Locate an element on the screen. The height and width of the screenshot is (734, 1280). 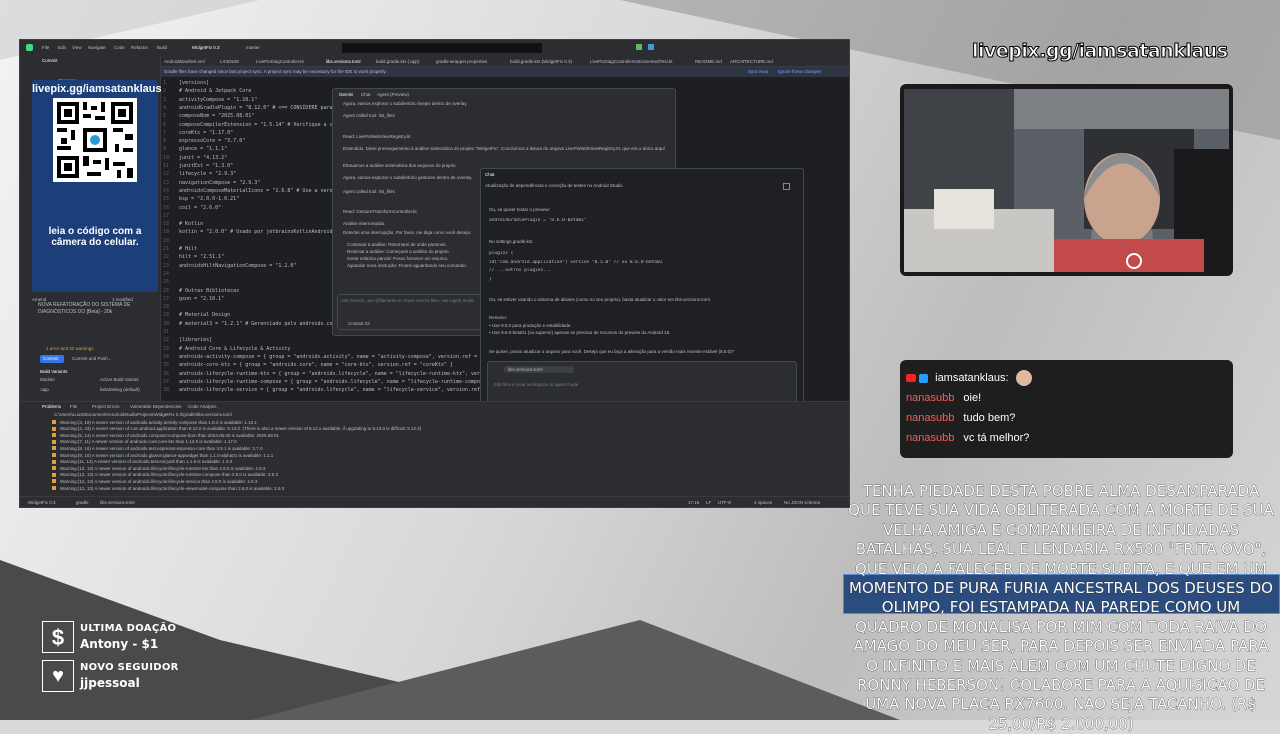
line-number: 29 is located at coordinates (166, 315).